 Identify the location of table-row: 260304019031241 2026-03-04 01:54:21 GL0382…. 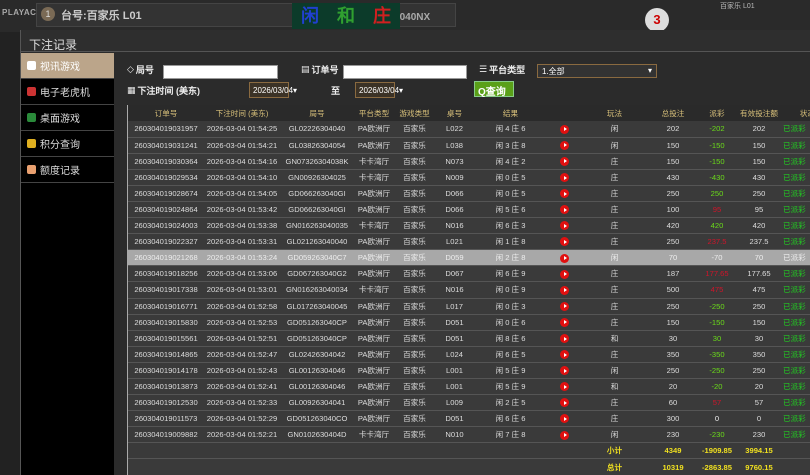
(469, 145).